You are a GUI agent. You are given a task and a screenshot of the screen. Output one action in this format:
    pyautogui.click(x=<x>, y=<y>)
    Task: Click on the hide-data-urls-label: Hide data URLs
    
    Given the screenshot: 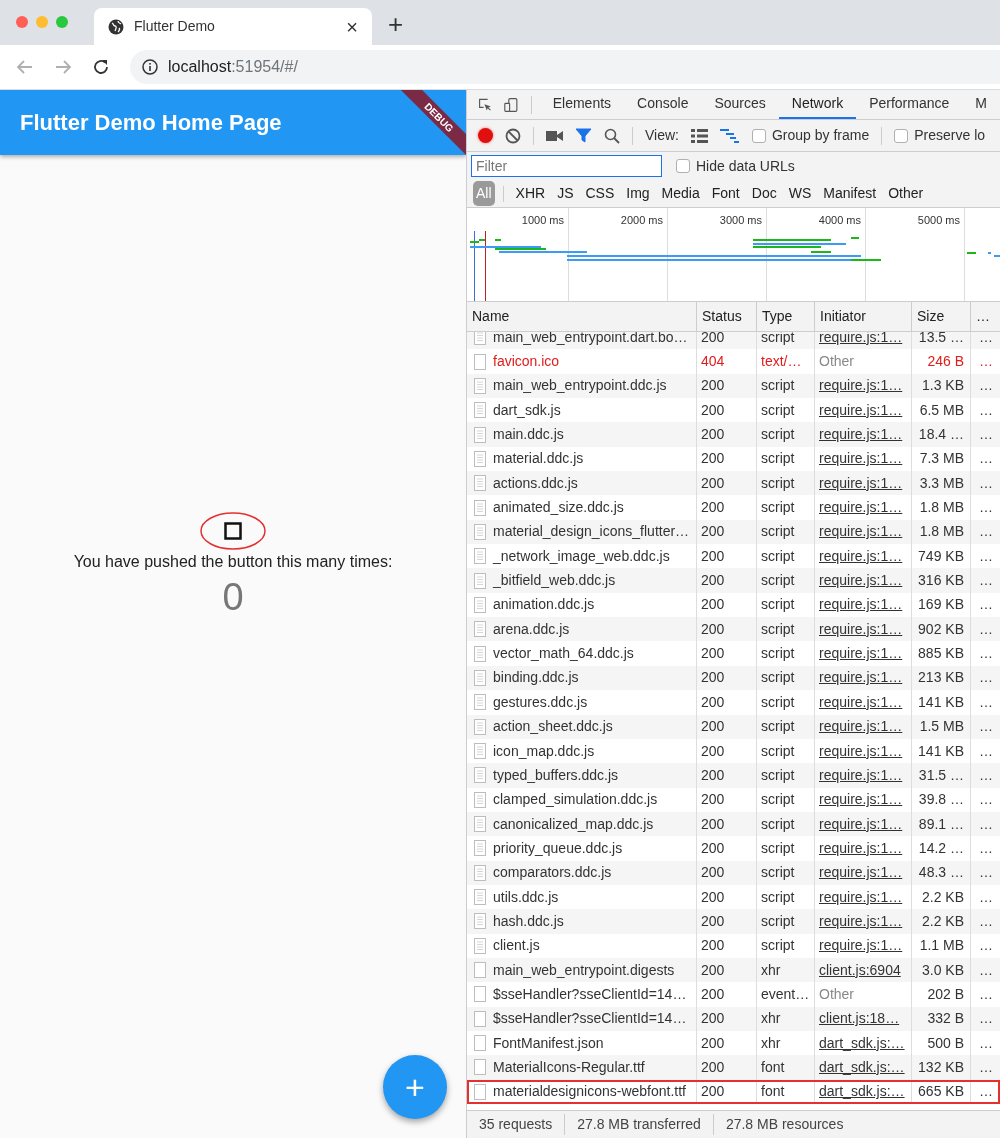 What is the action you would take?
    pyautogui.click(x=745, y=166)
    